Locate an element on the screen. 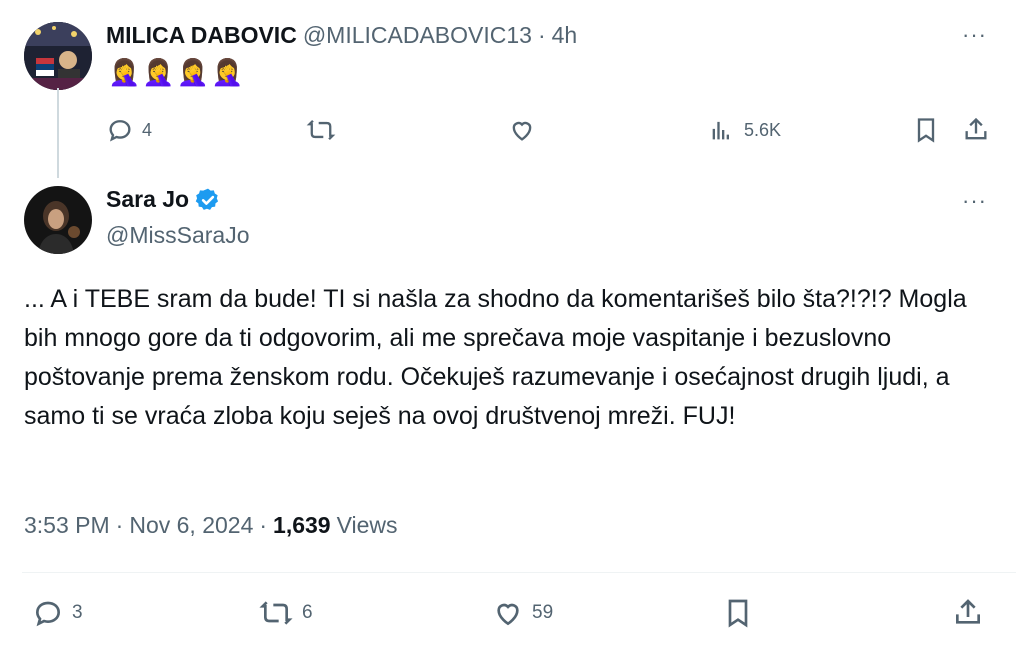 The height and width of the screenshot is (651, 1024). reply-content: 🤦‍♀️🤦‍♀️🤦‍♀️🤦‍♀️ is located at coordinates (177, 73).